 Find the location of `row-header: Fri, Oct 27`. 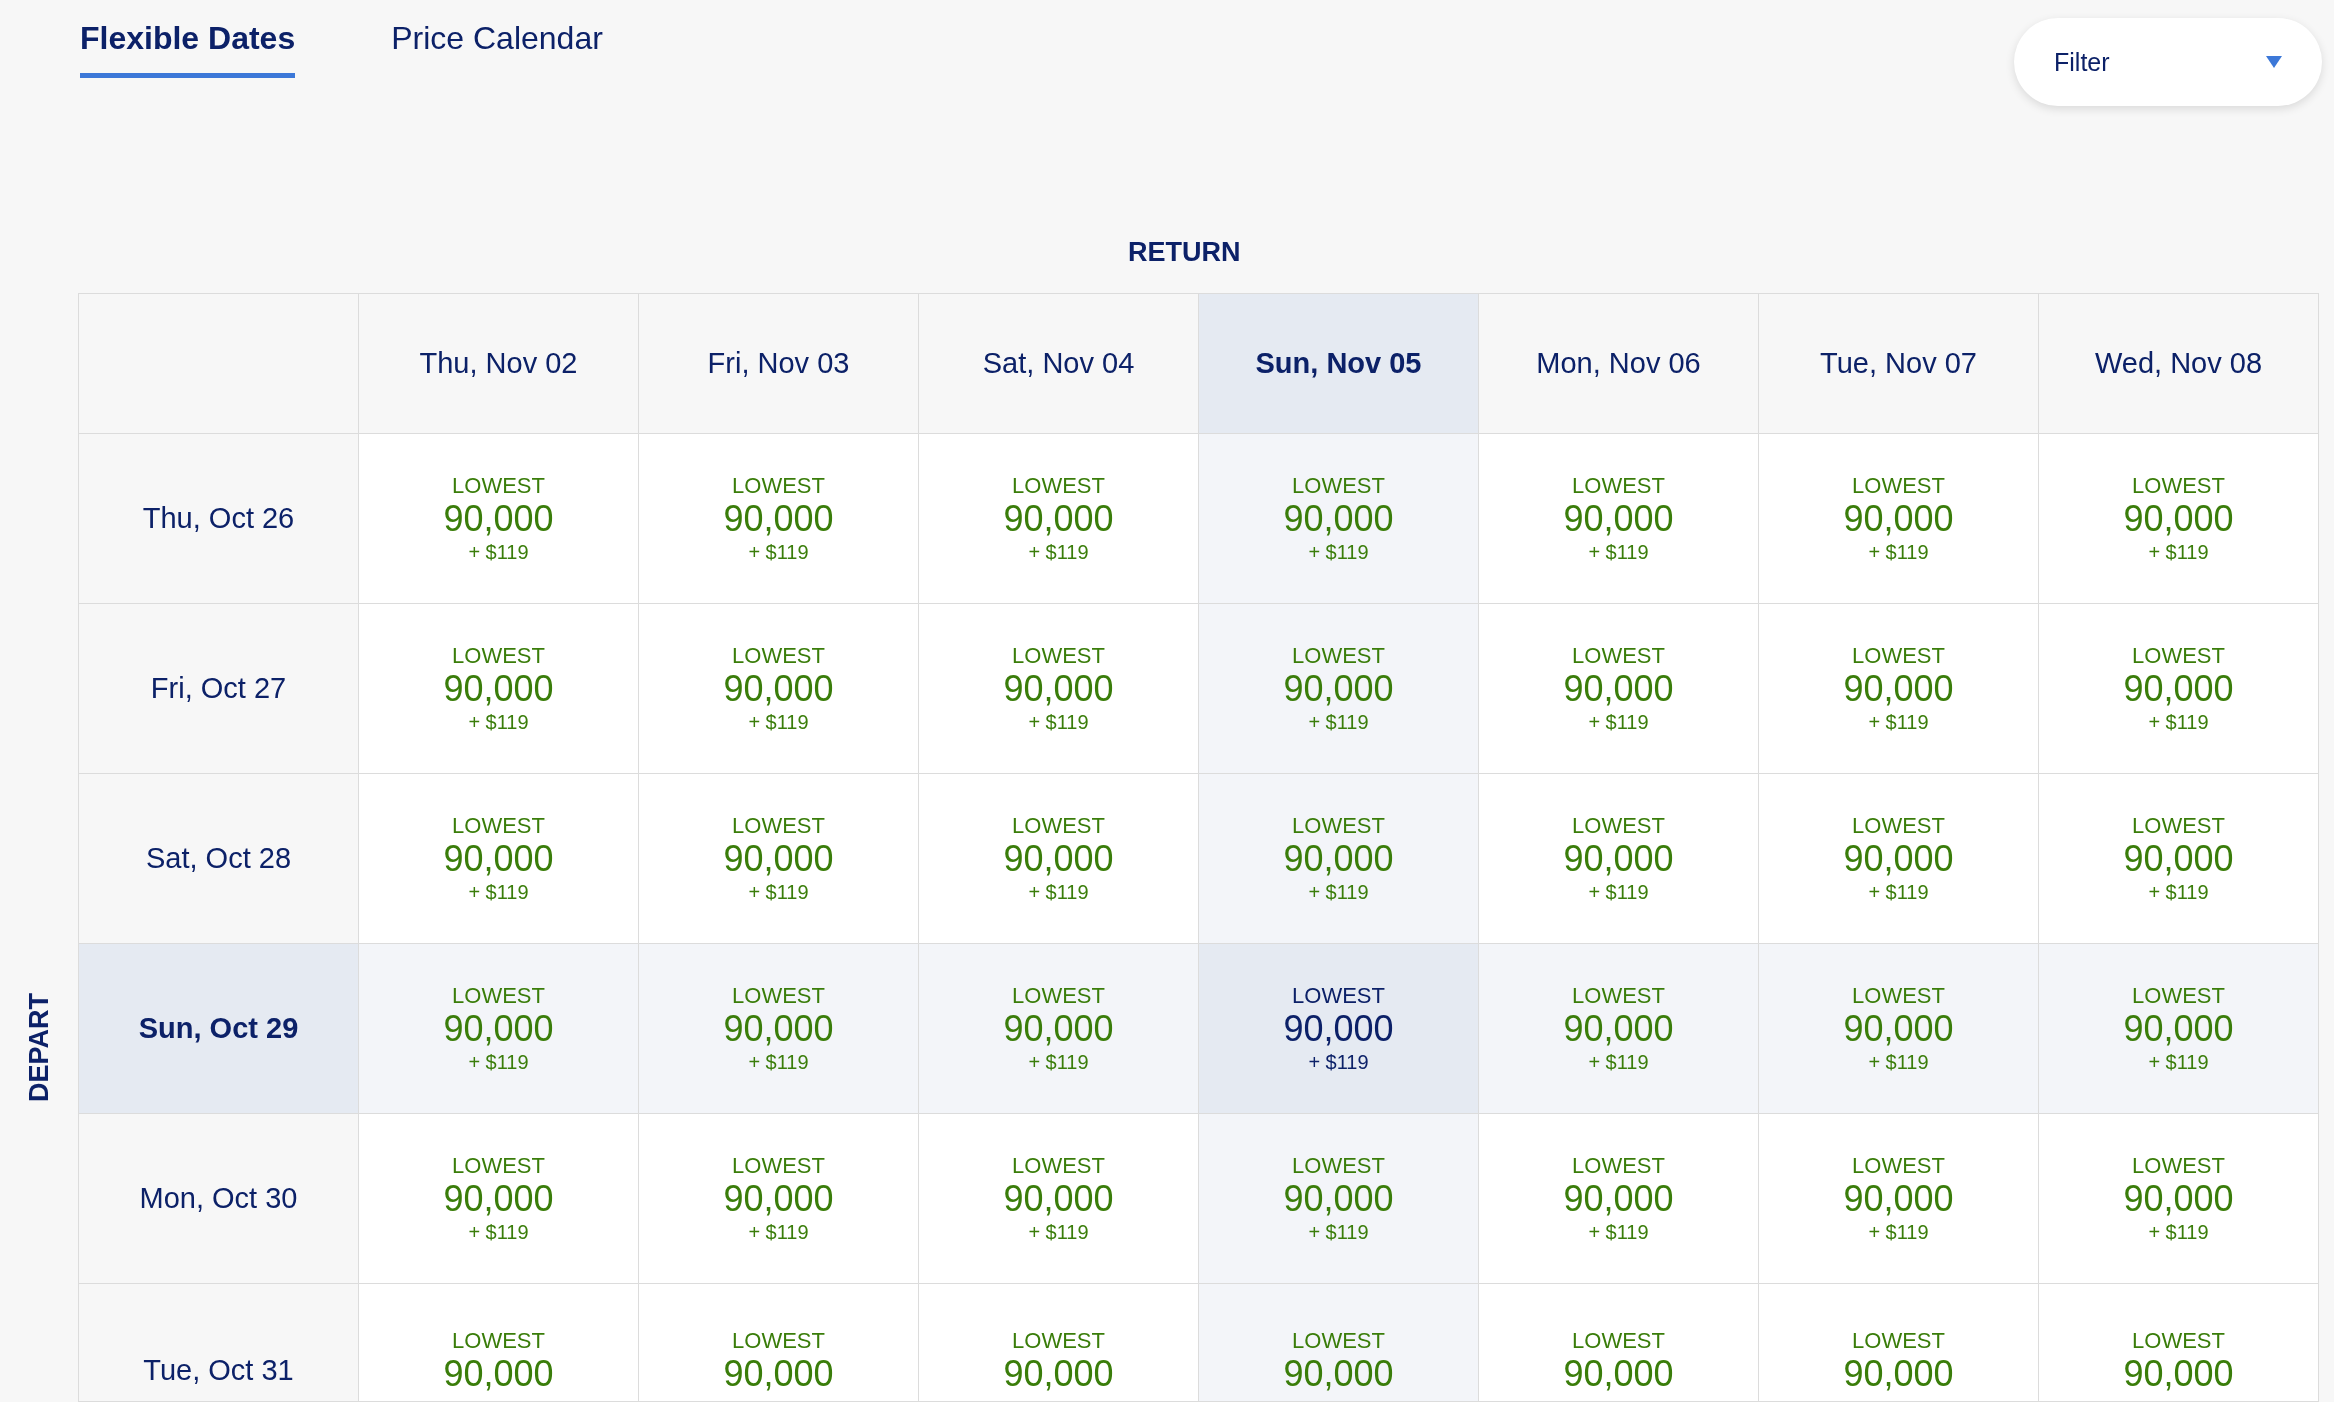

row-header: Fri, Oct 27 is located at coordinates (219, 689).